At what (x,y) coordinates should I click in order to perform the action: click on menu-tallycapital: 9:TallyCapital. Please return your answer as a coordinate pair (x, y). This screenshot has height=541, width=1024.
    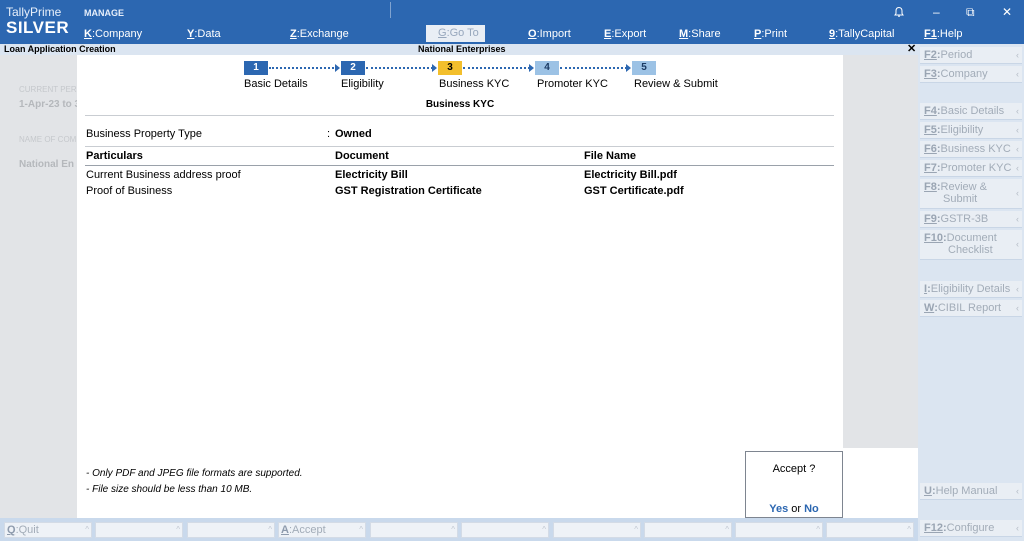
    Looking at the image, I should click on (861, 34).